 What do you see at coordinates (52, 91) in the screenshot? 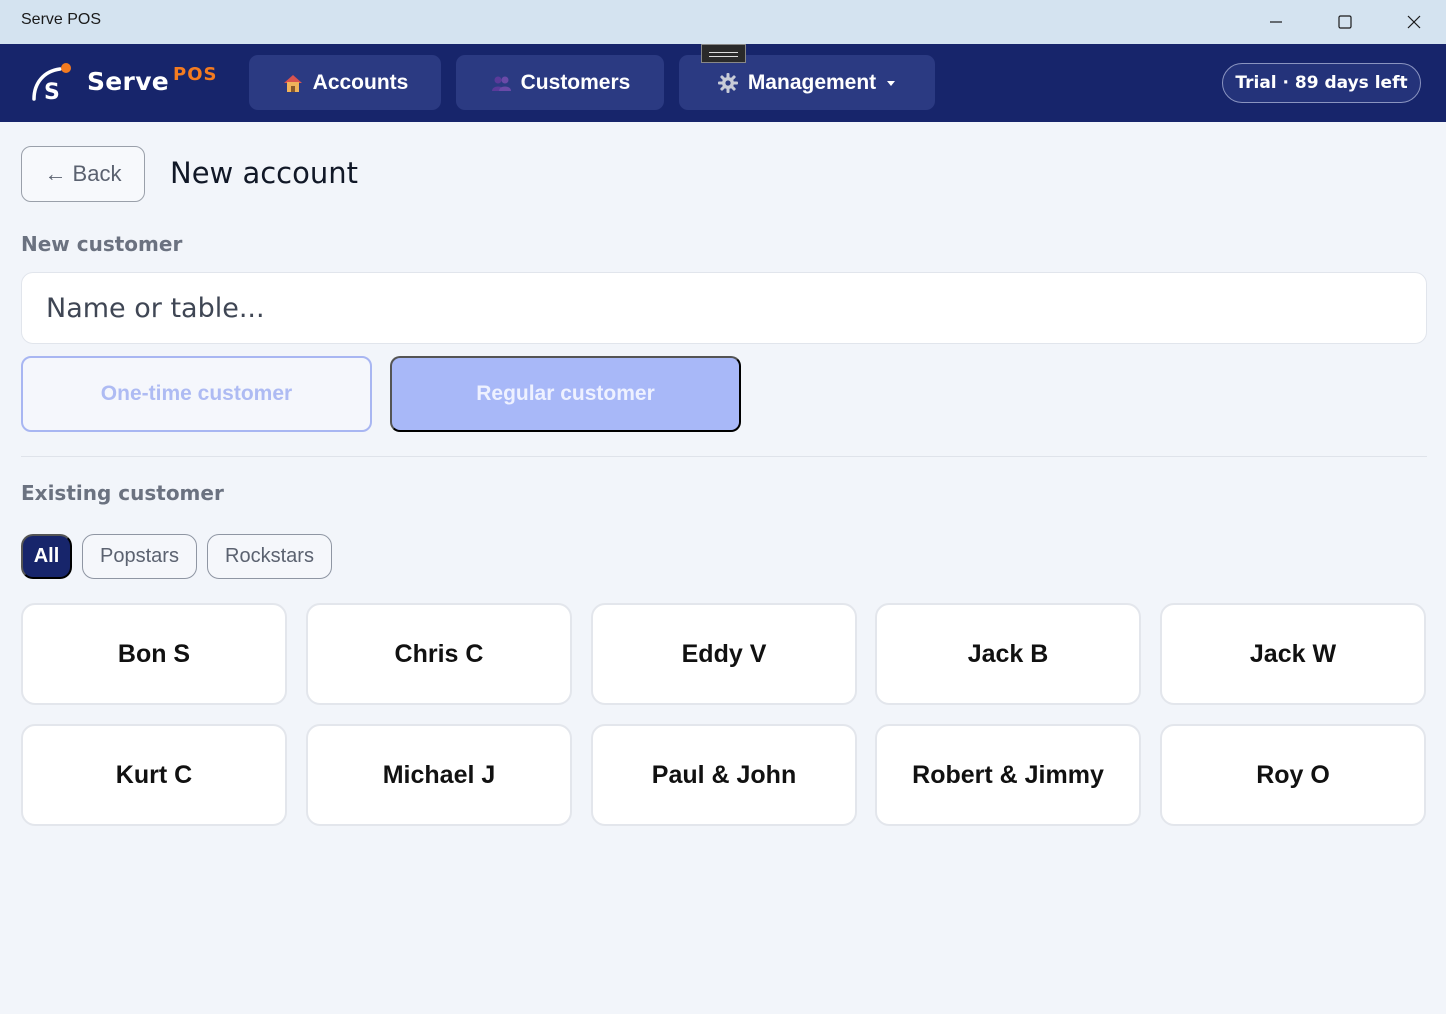
I see `svg-text: S` at bounding box center [52, 91].